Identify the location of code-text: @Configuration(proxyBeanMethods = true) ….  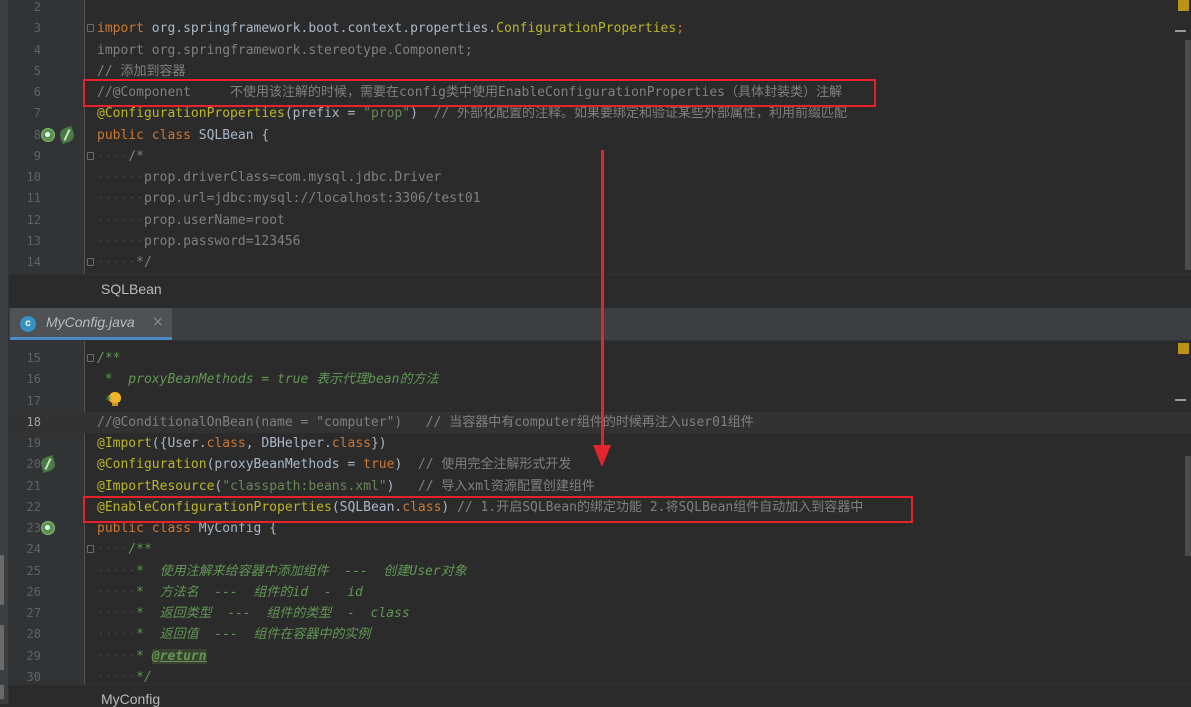
(334, 464).